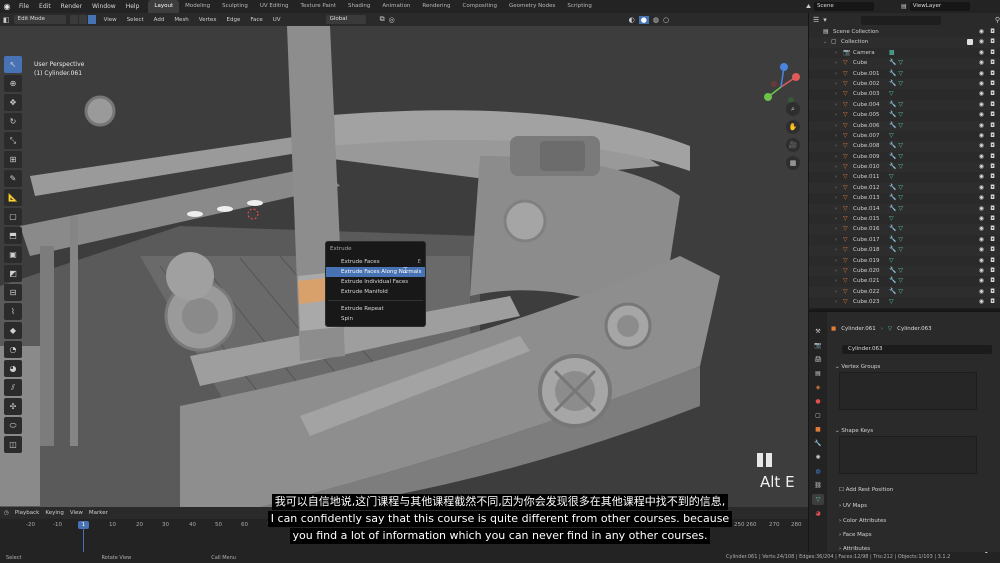  I want to click on menu-help: Help, so click(133, 6).